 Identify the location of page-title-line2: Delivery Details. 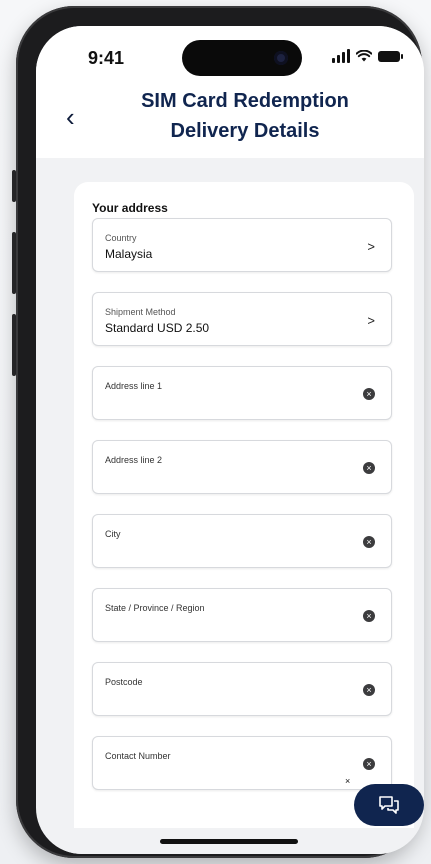
(245, 131).